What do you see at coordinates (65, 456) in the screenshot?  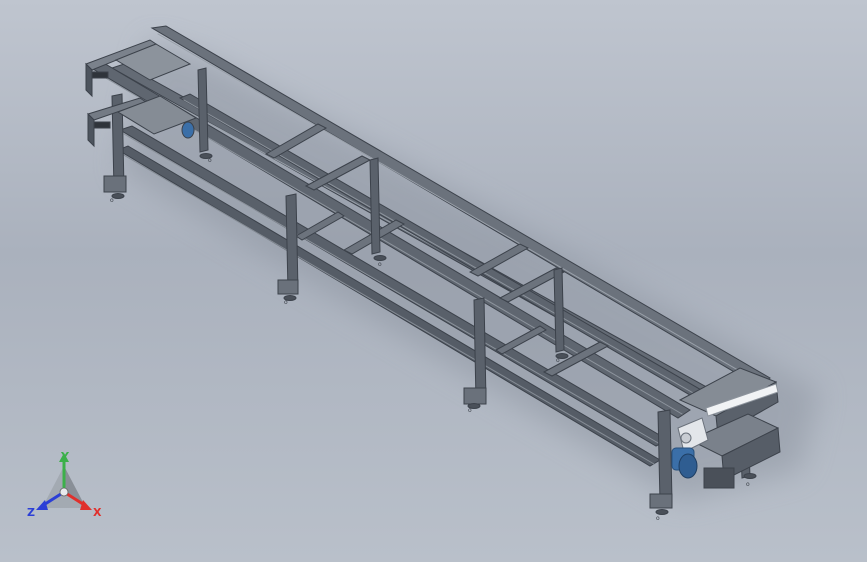 I see `y-axis-label: Y` at bounding box center [65, 456].